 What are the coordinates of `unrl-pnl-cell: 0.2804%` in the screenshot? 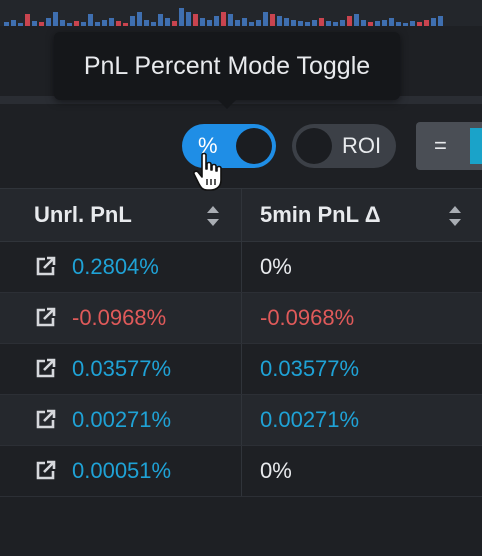 It's located at (121, 267).